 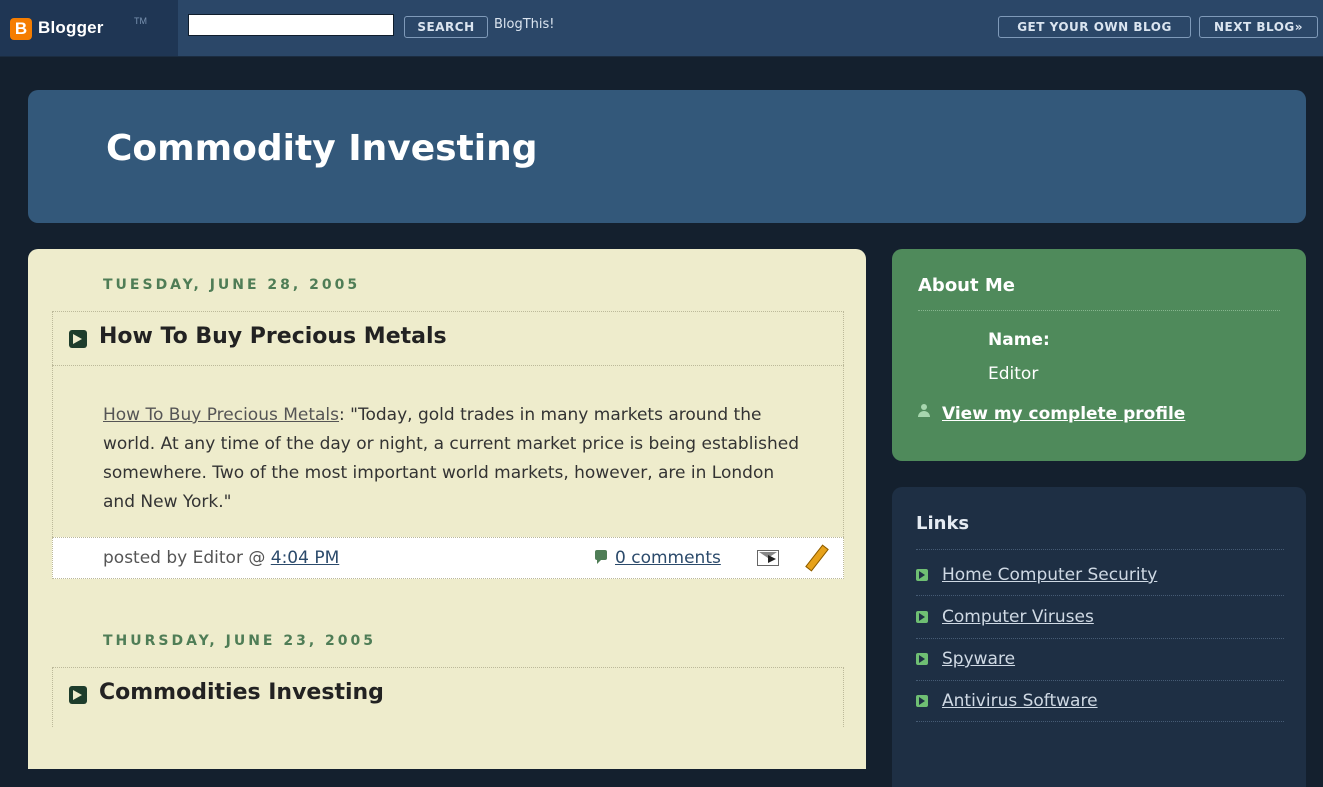 What do you see at coordinates (446, 27) in the screenshot?
I see `search-button: SEARCH` at bounding box center [446, 27].